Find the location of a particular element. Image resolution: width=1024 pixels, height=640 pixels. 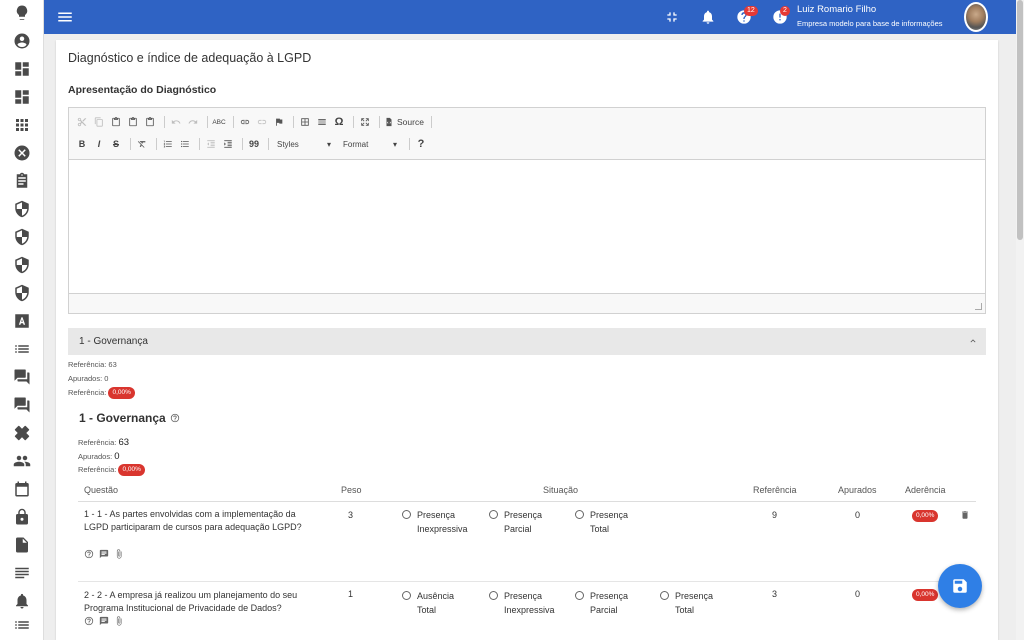

paste-icon is located at coordinates (116, 122).